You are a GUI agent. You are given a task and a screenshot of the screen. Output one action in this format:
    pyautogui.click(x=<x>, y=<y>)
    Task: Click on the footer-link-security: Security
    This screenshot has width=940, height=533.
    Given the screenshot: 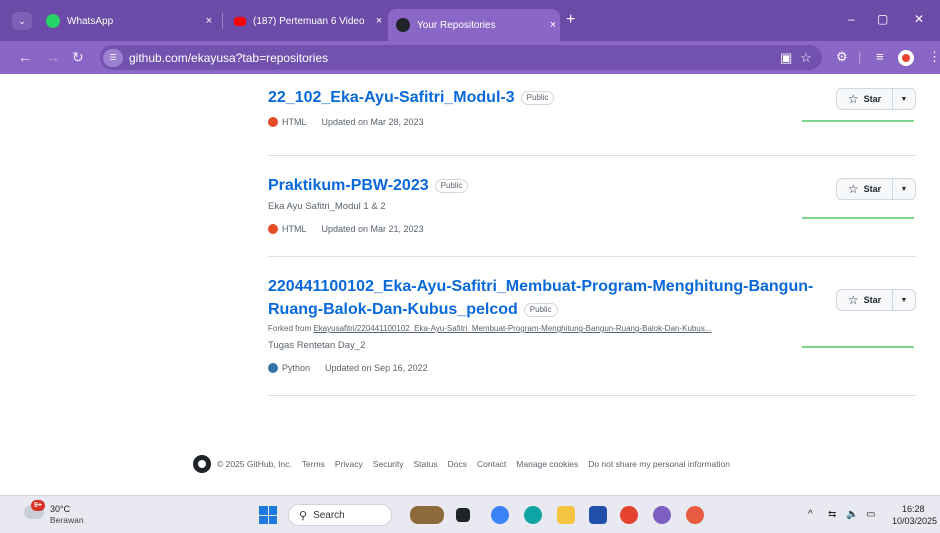 What is the action you would take?
    pyautogui.click(x=388, y=464)
    